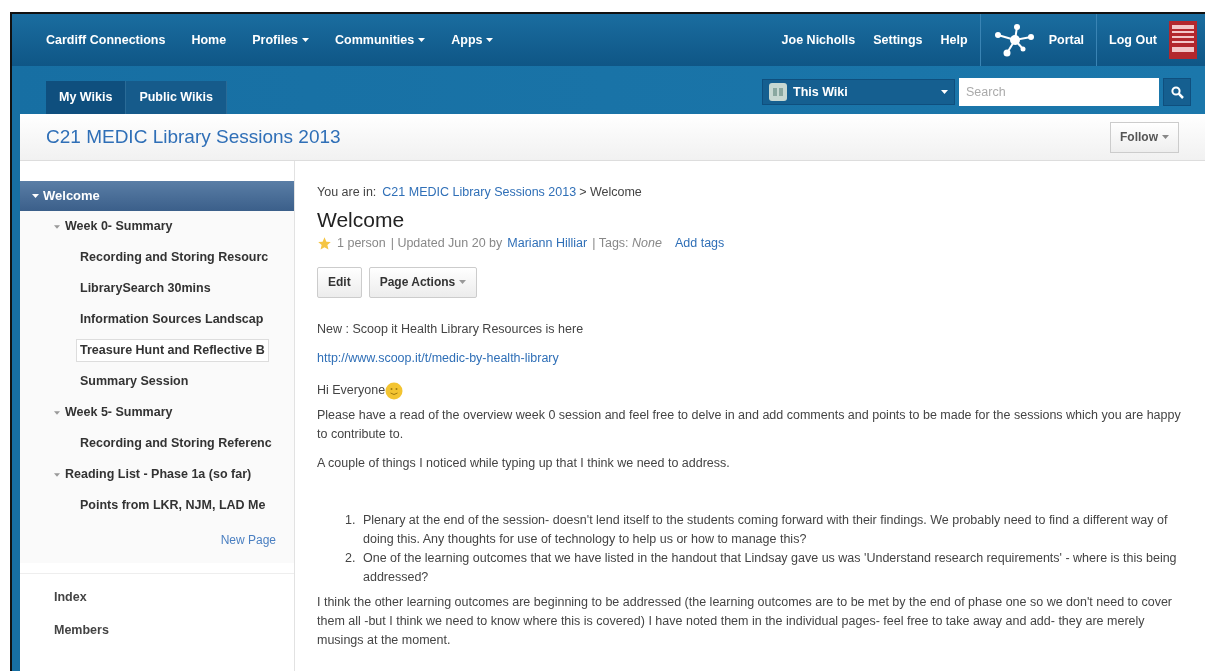  Describe the element at coordinates (898, 40) in the screenshot. I see `nav-link: Settings` at that location.